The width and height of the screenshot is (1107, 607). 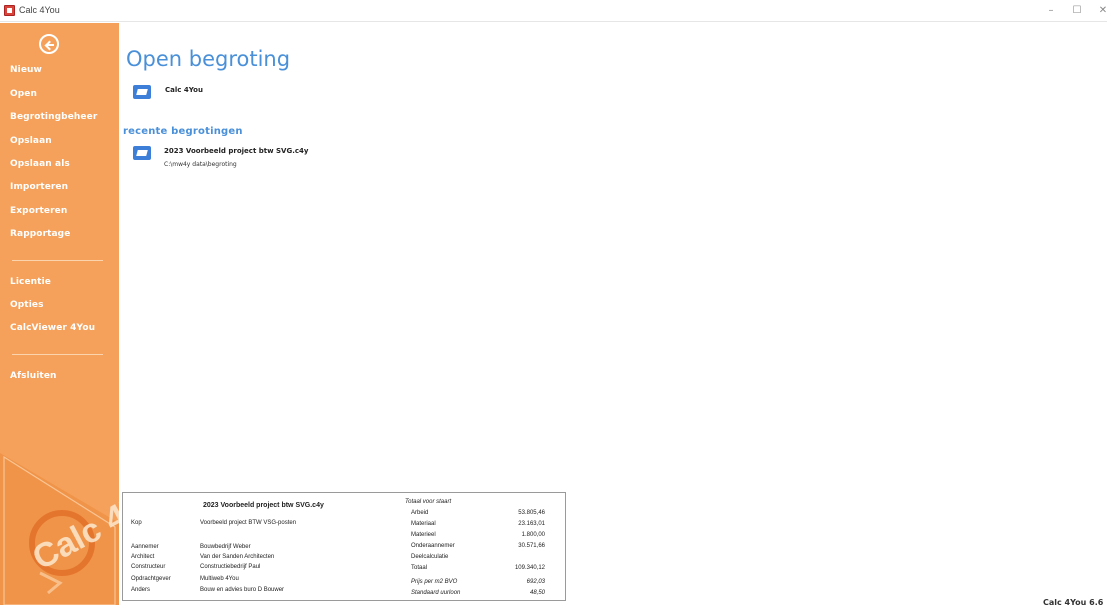 I want to click on preview-value-aannemer: Bouwbedrijf Weber, so click(x=225, y=547).